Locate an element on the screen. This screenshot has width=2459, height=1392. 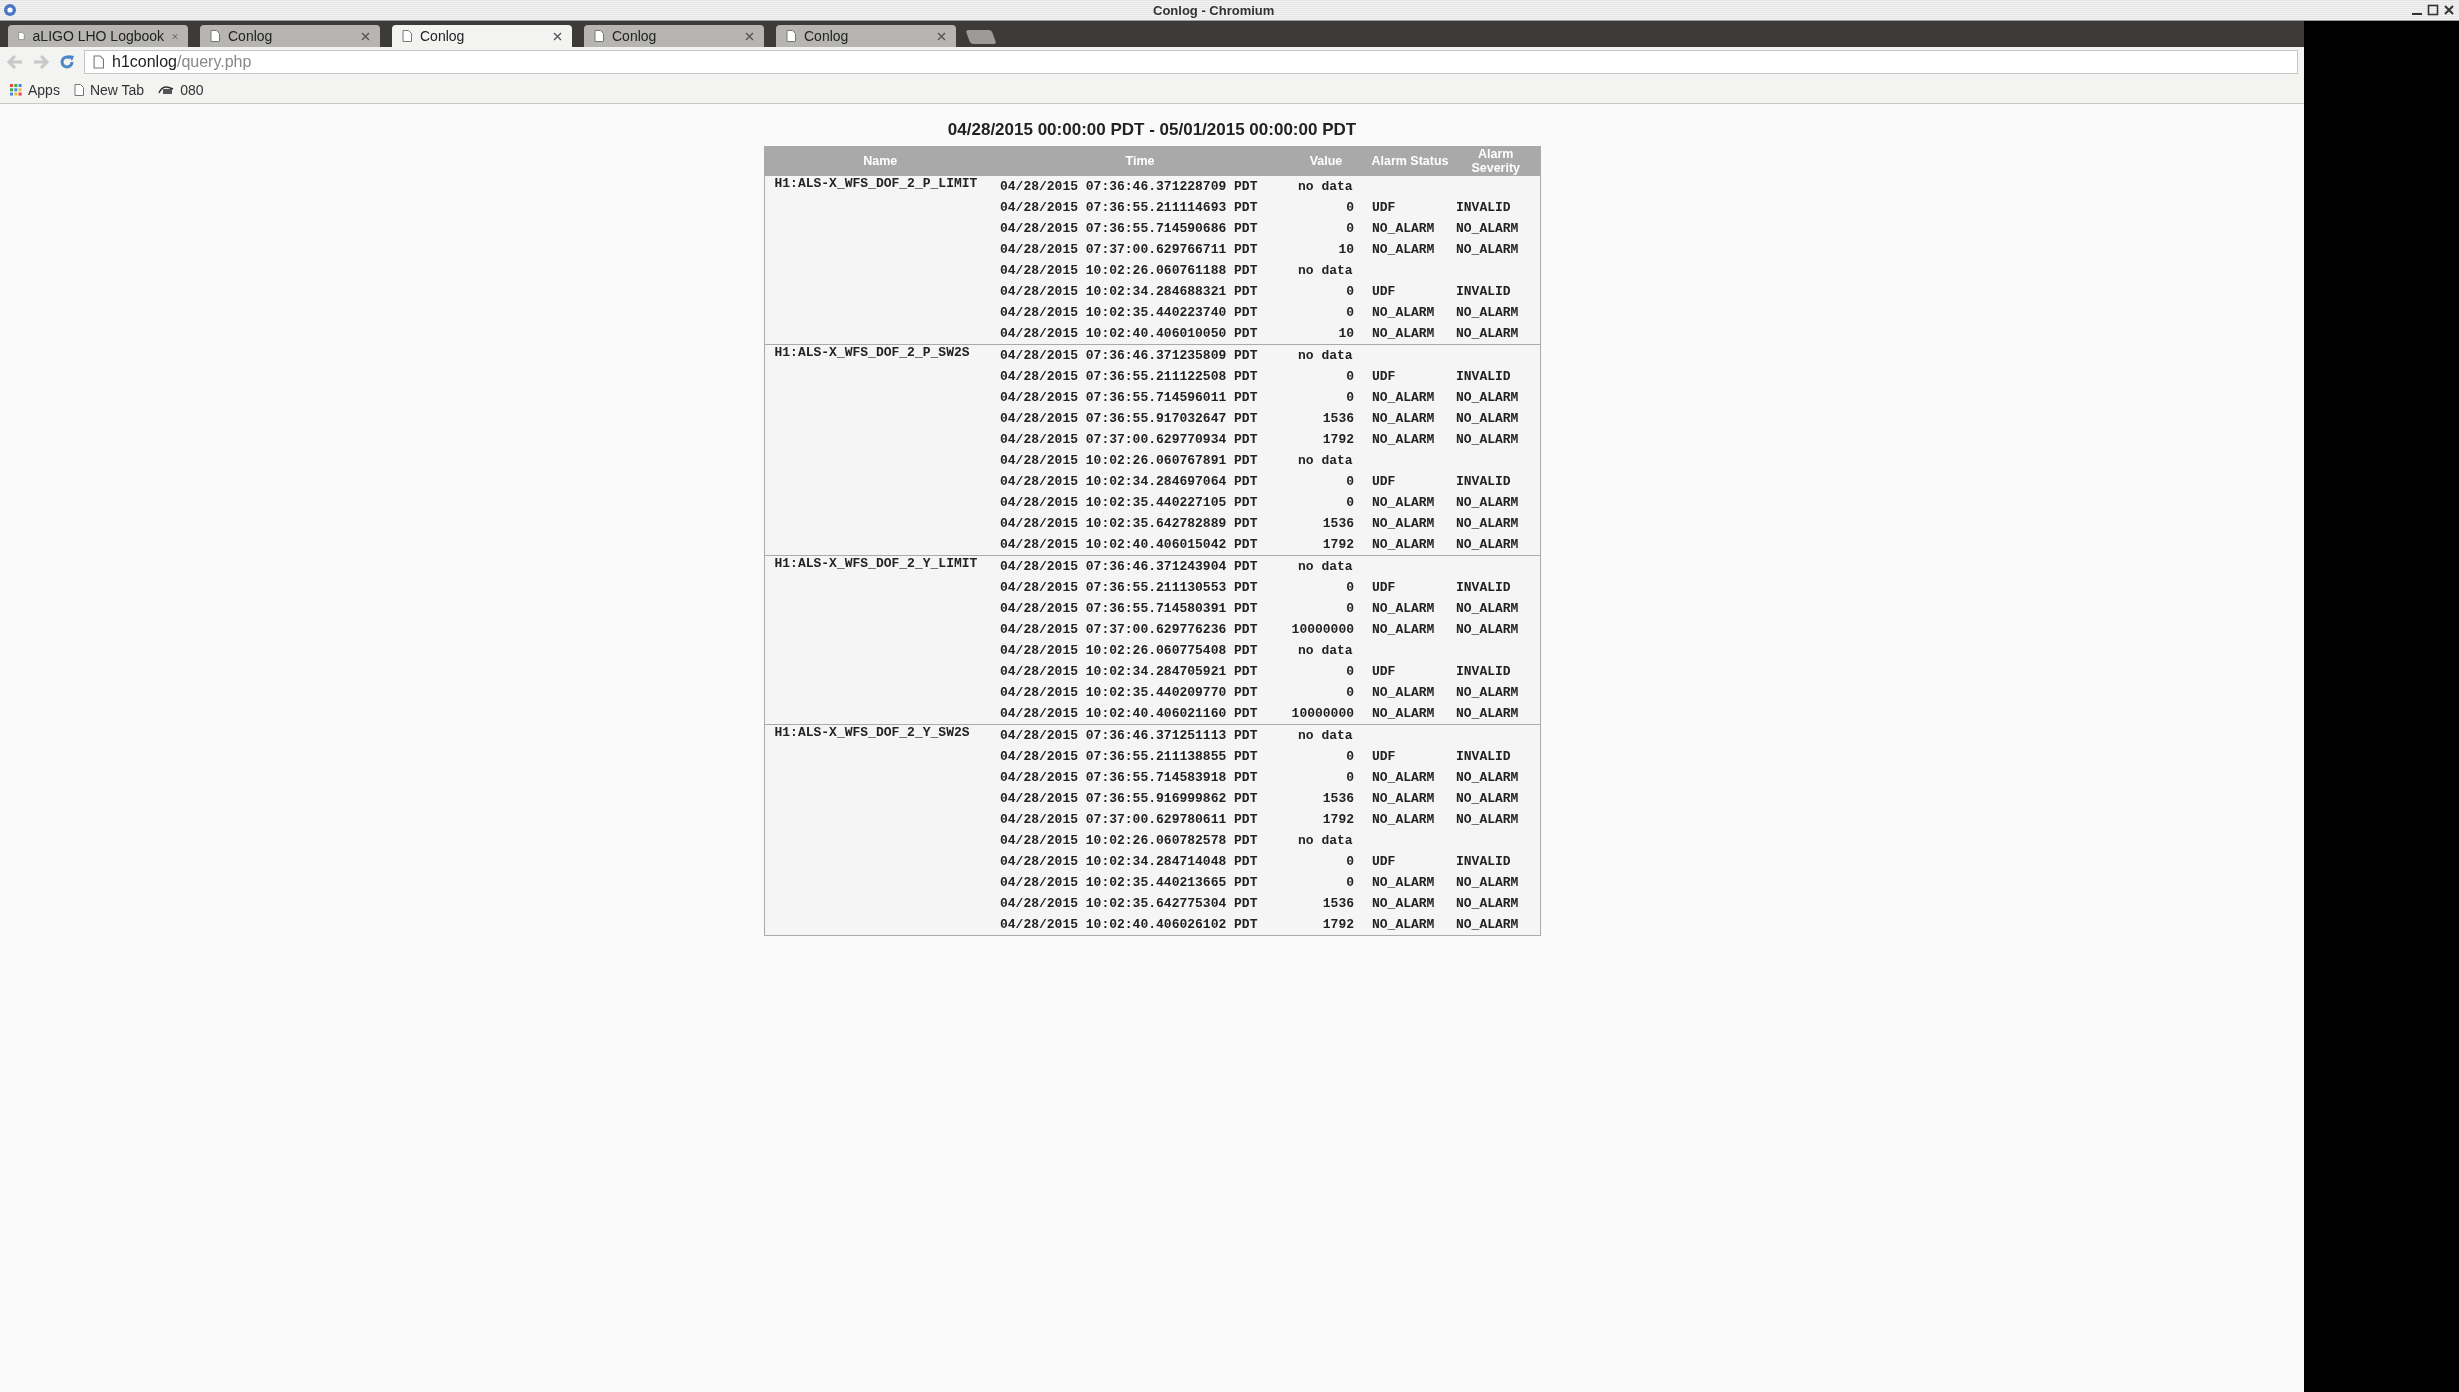
channel-name: H1:ALS-X_WFS_DOF_2_P_SW2S is located at coordinates (872, 352).